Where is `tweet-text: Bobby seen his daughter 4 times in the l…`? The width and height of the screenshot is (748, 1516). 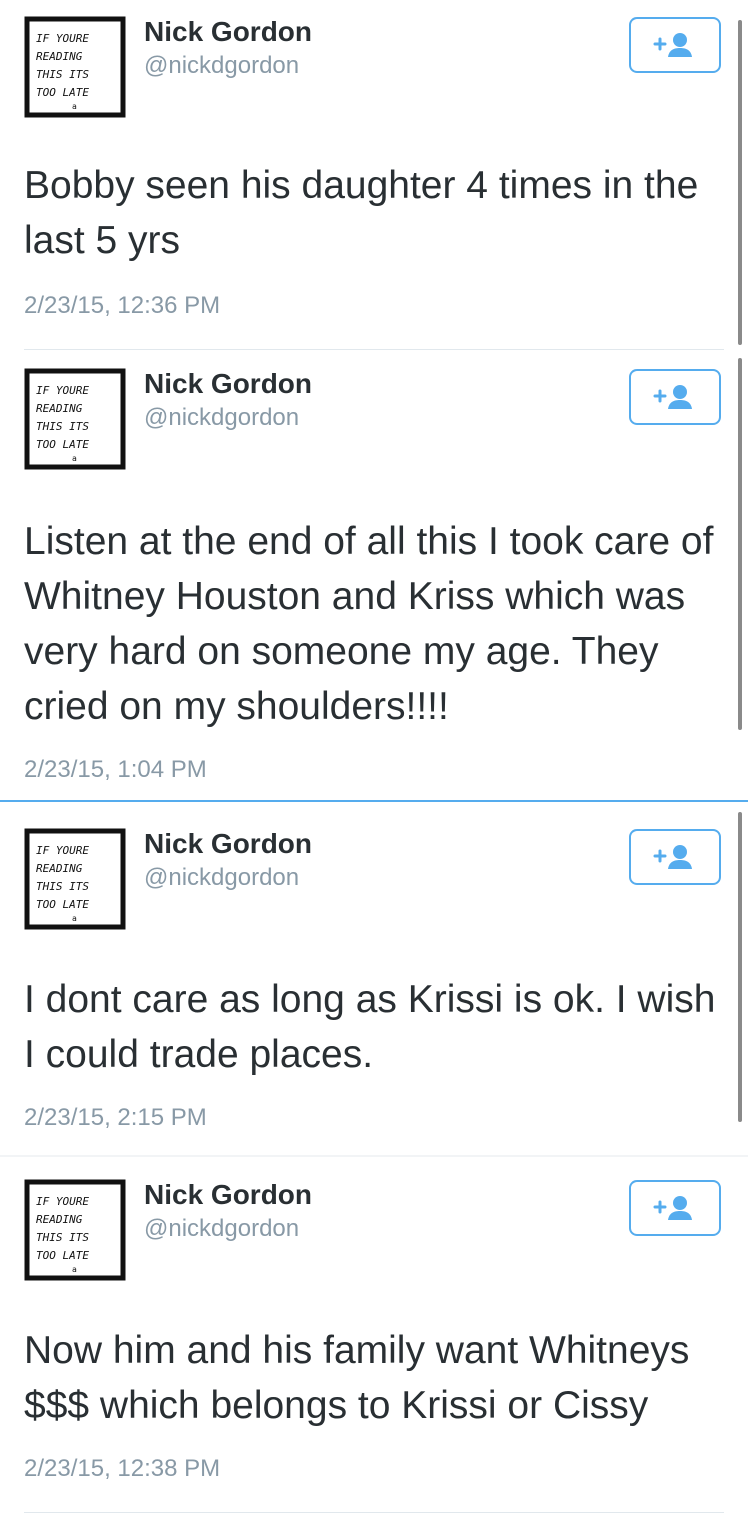
tweet-text: Bobby seen his daughter 4 times in the l… is located at coordinates (361, 213).